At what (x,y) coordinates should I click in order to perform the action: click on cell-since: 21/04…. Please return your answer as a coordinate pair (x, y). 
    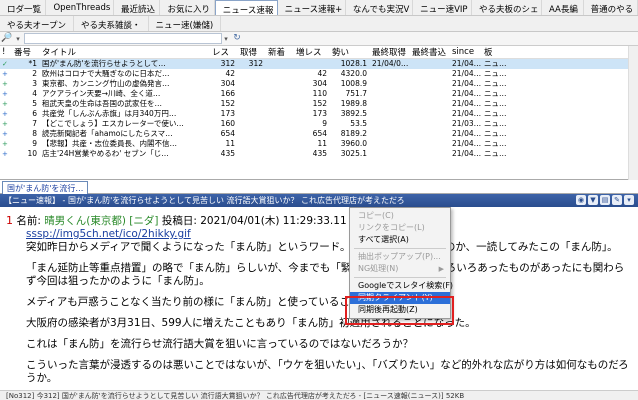
    Looking at the image, I should click on (467, 113).